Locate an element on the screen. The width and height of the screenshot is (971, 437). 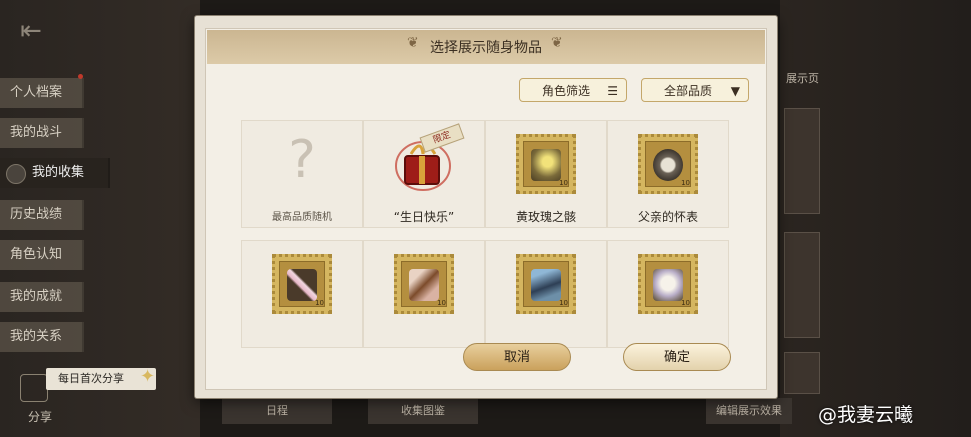
sidebar-item-character: 角色认知 is located at coordinates (42, 255).